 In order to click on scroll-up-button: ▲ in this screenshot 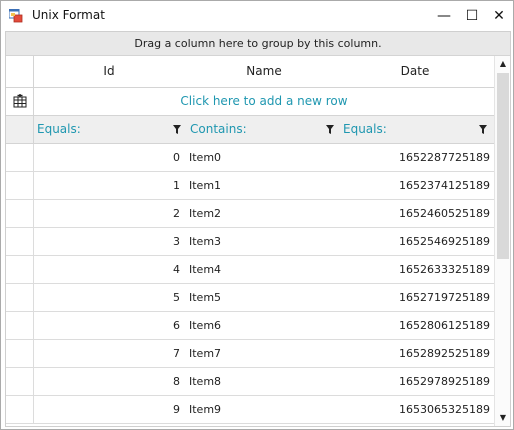, I will do `click(502, 64)`.